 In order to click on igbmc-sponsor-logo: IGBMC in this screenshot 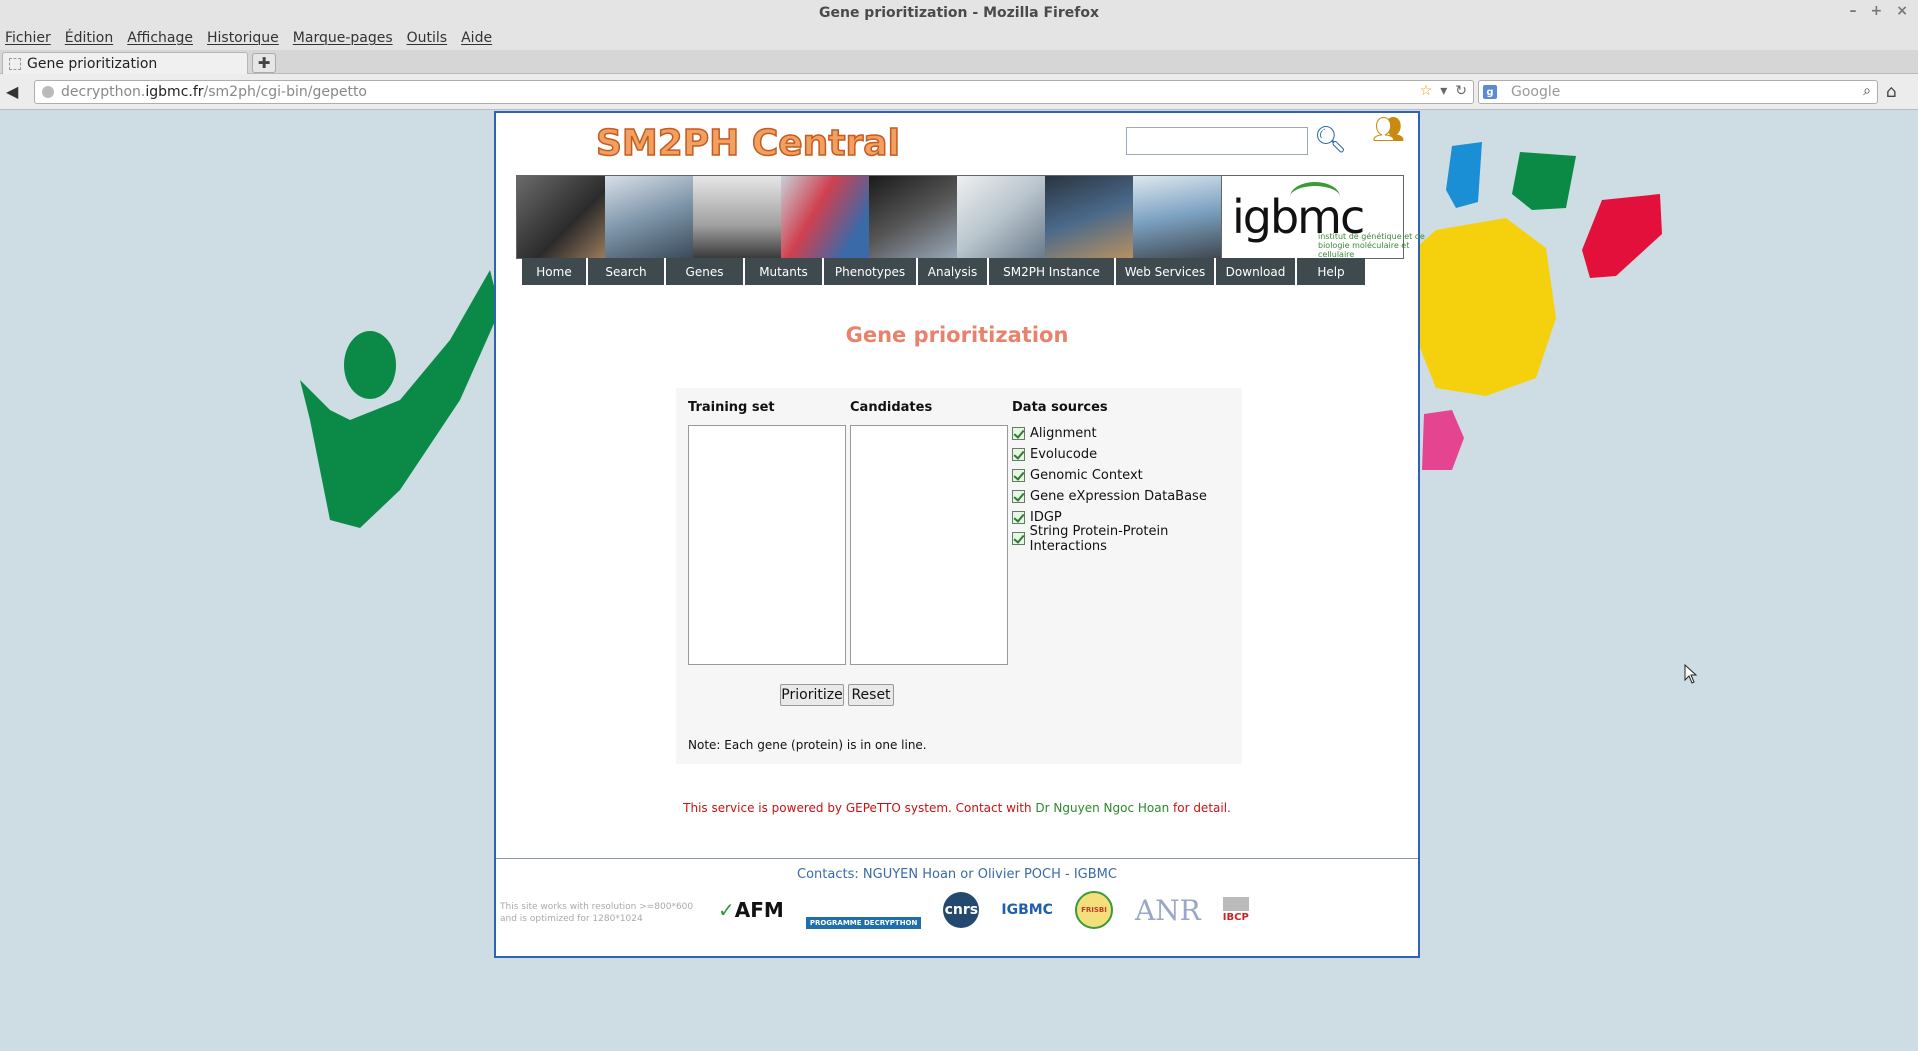, I will do `click(1027, 910)`.